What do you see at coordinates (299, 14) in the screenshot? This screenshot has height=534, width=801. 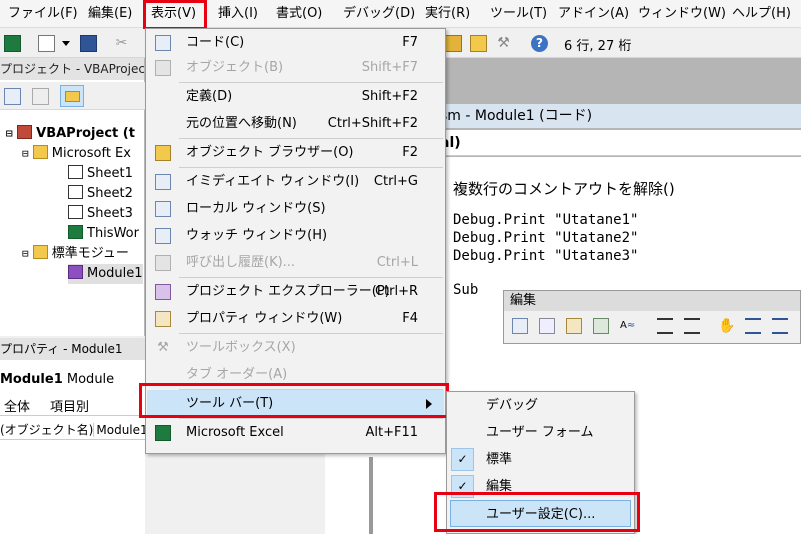 I see `menu-format: 書式(O)` at bounding box center [299, 14].